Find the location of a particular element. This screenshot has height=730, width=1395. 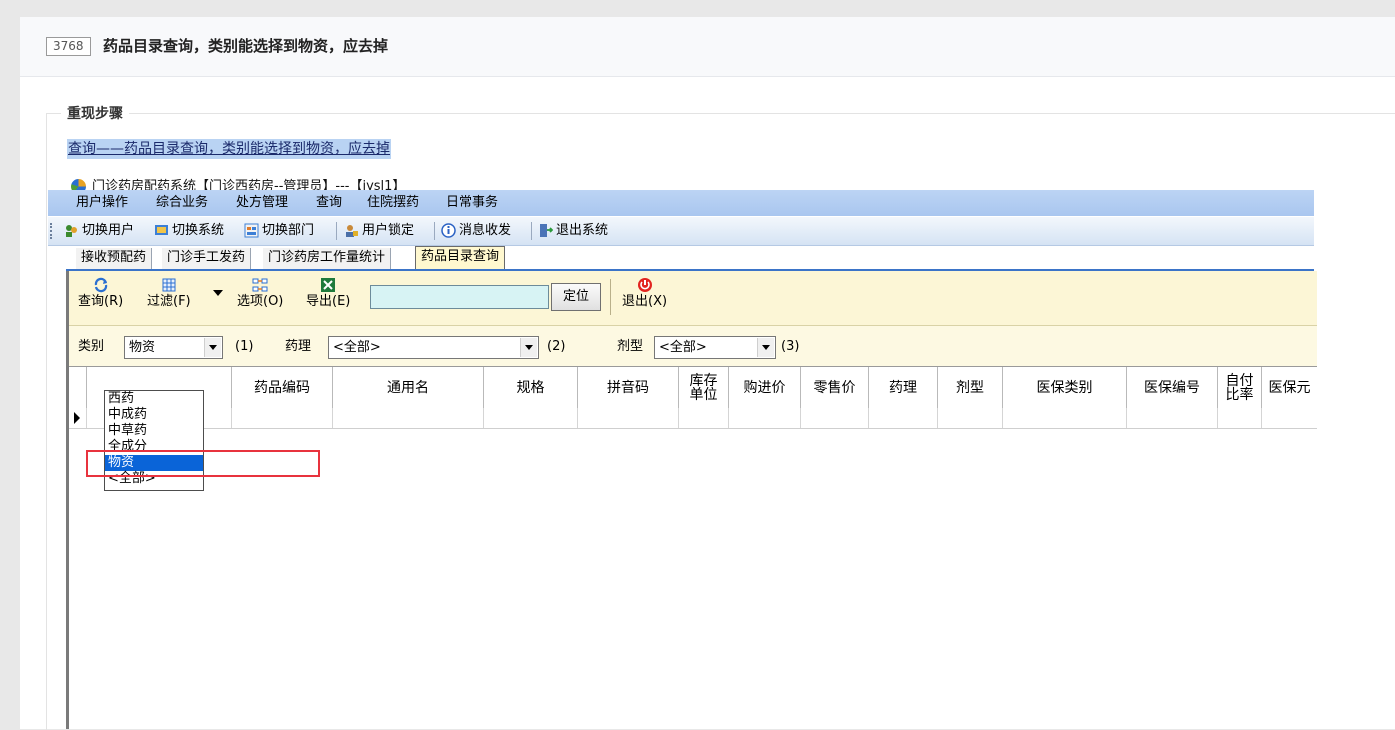

exit-button: 退出(X) is located at coordinates (644, 293).